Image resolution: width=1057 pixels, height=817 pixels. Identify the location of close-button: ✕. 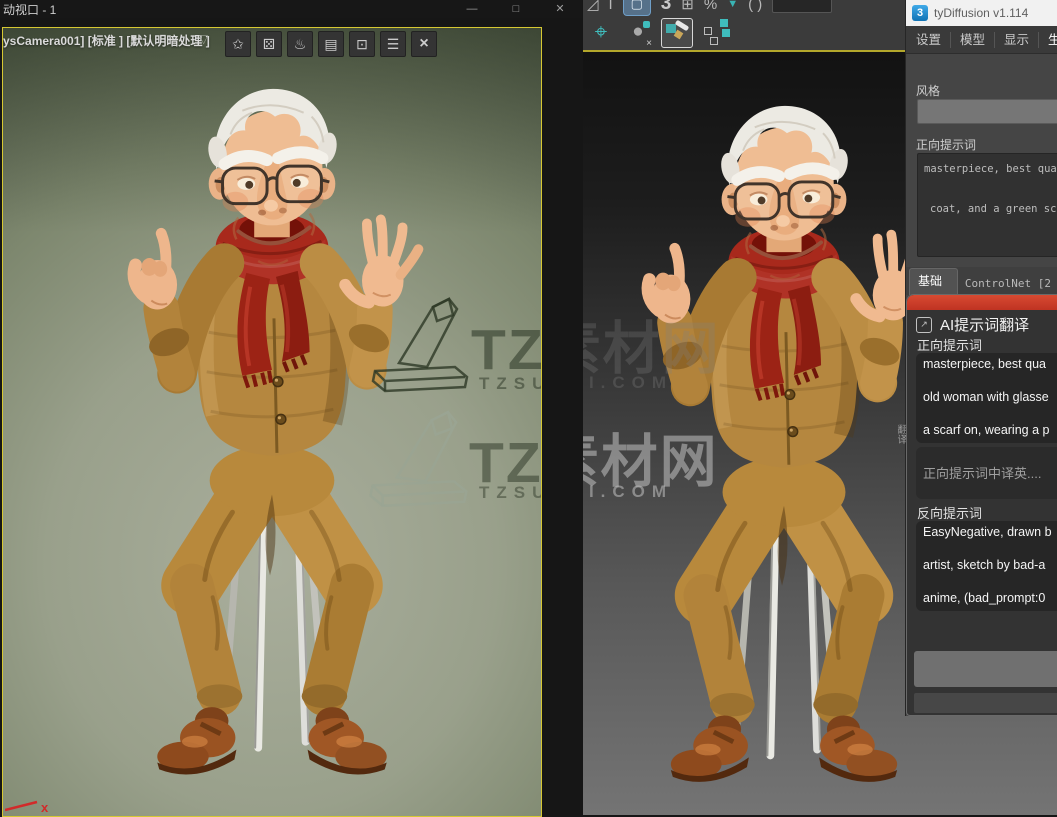
(560, 9).